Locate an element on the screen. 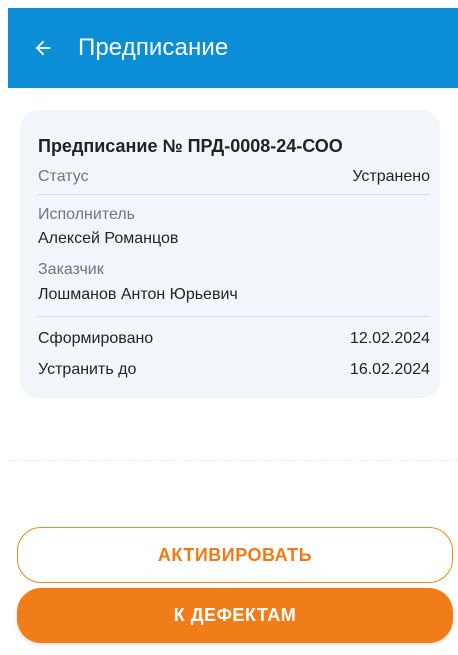 The height and width of the screenshot is (655, 458). section-divider is located at coordinates (233, 460).